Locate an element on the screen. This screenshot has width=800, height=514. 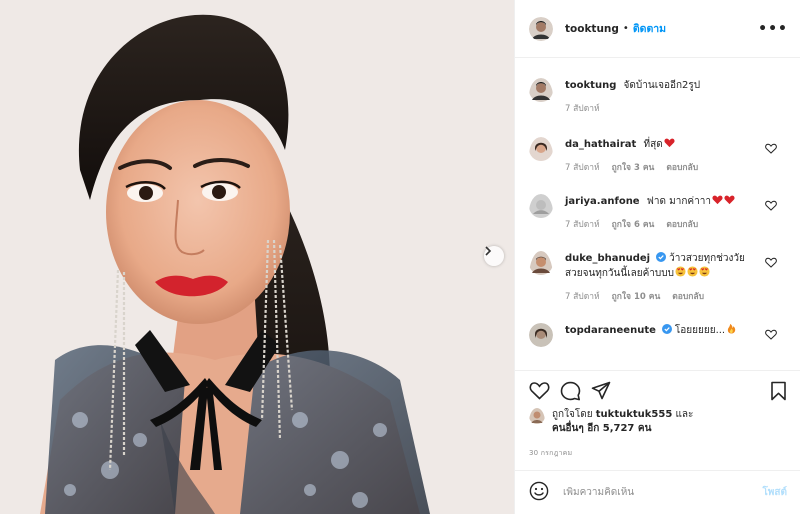
comment-likes-count: ถูกใจ 6 คน is located at coordinates (633, 224).